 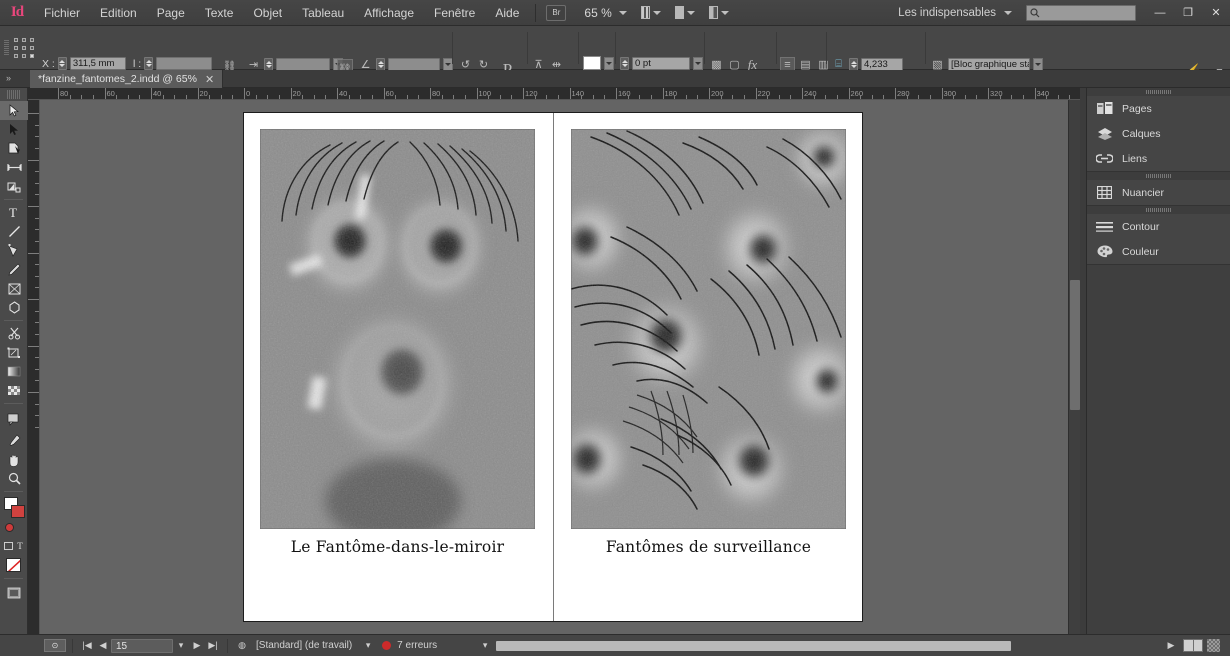 What do you see at coordinates (605, 13) in the screenshot?
I see `zoom-level-control: 65 %` at bounding box center [605, 13].